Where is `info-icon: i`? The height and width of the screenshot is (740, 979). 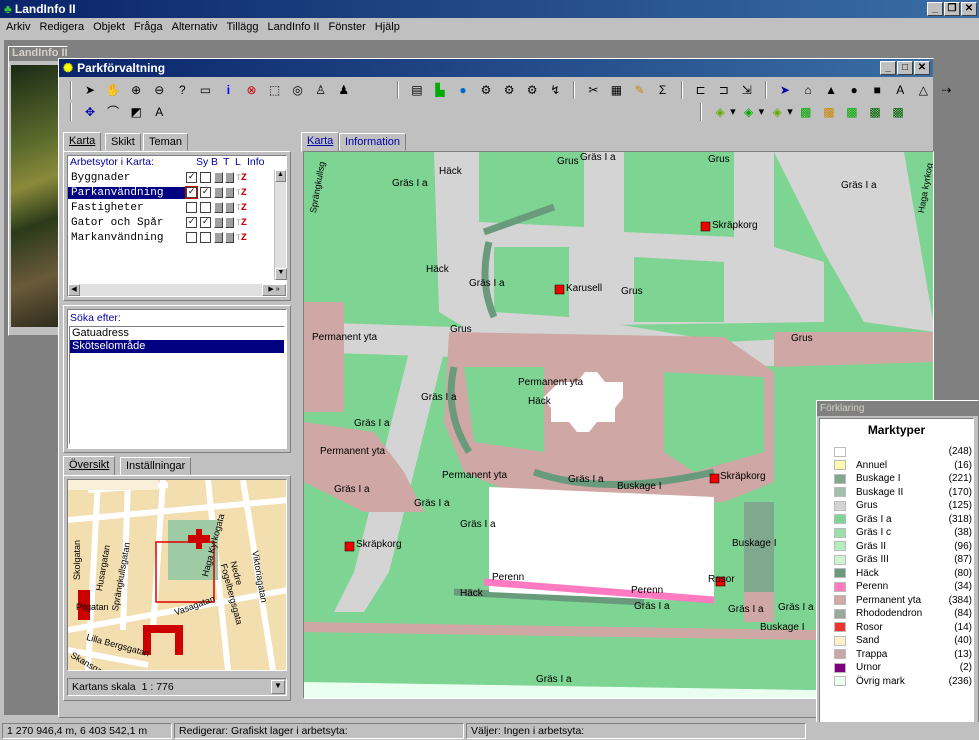
info-icon: i is located at coordinates (228, 90).